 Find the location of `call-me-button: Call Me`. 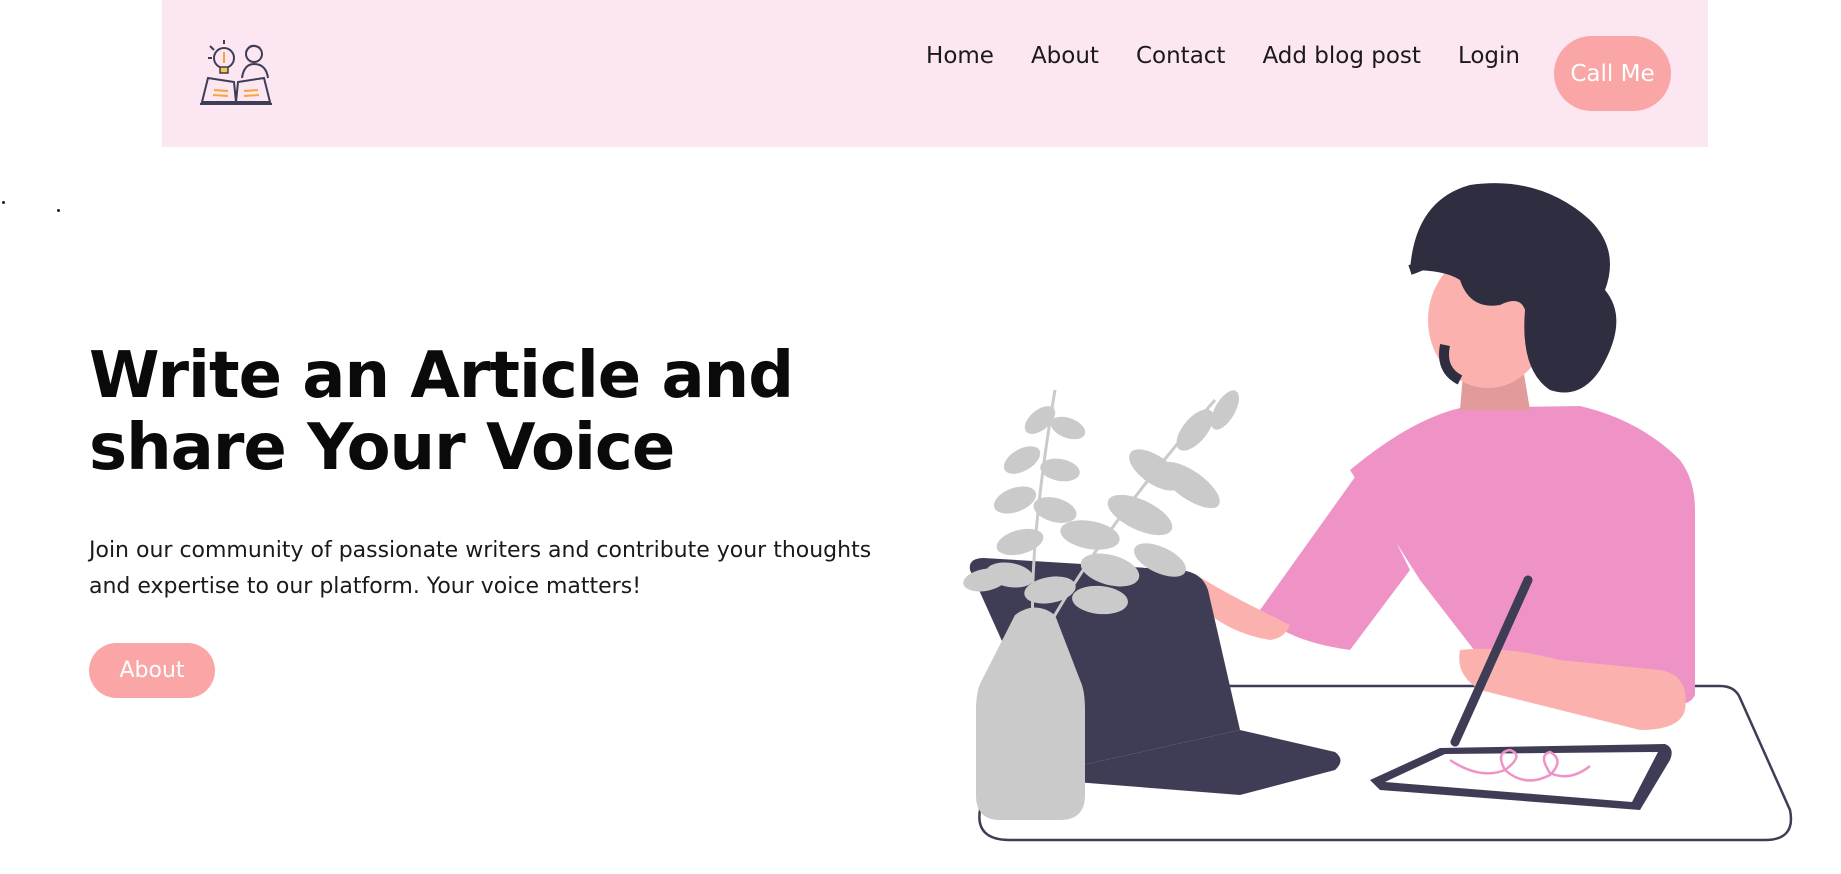

call-me-button: Call Me is located at coordinates (1612, 73).